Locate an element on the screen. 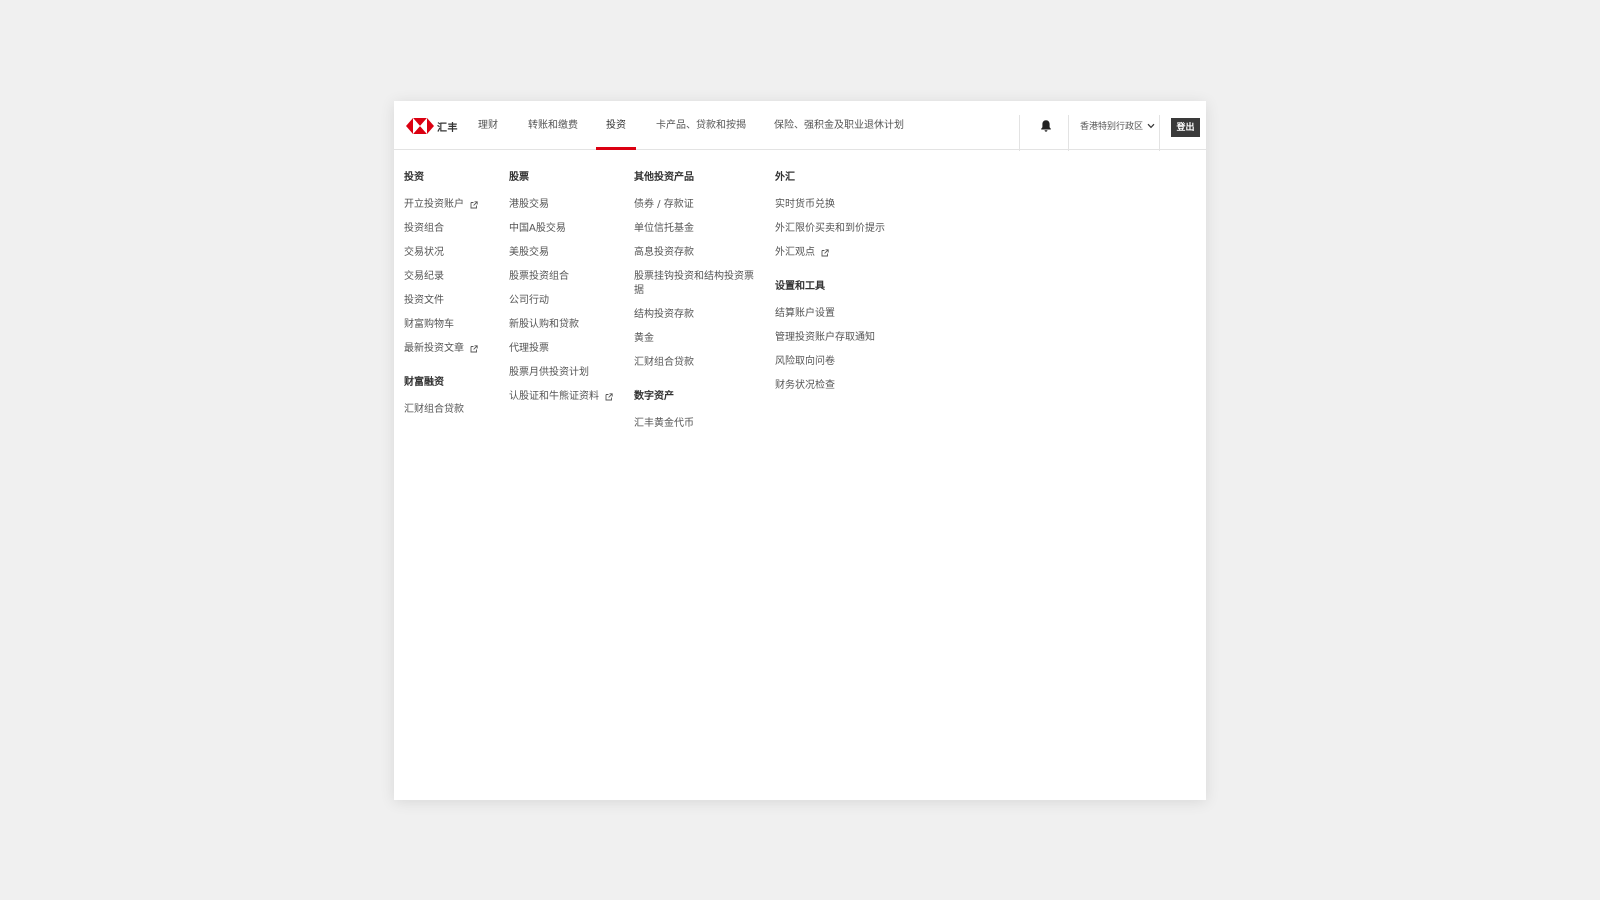 The image size is (1600, 900). menu-link-trade-status: 交易状况 is located at coordinates (441, 253).